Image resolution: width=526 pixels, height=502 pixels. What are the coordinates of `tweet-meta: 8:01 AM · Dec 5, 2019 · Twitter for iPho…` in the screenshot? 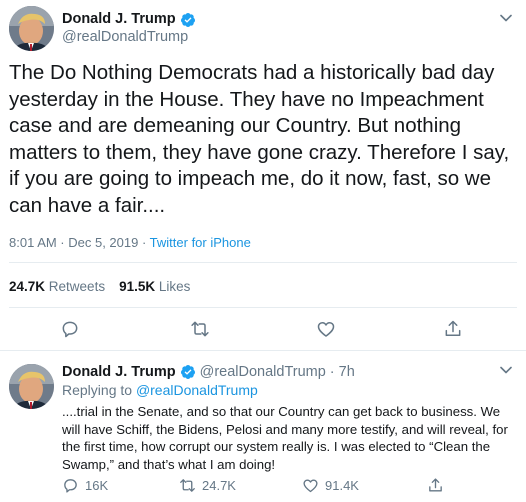 It's located at (130, 243).